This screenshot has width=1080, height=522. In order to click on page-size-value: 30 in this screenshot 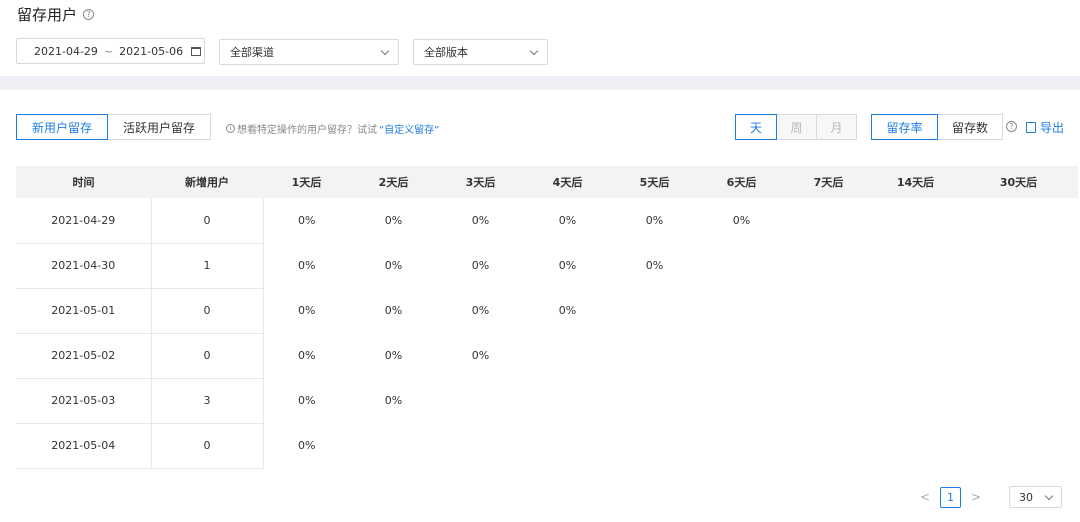, I will do `click(1026, 497)`.